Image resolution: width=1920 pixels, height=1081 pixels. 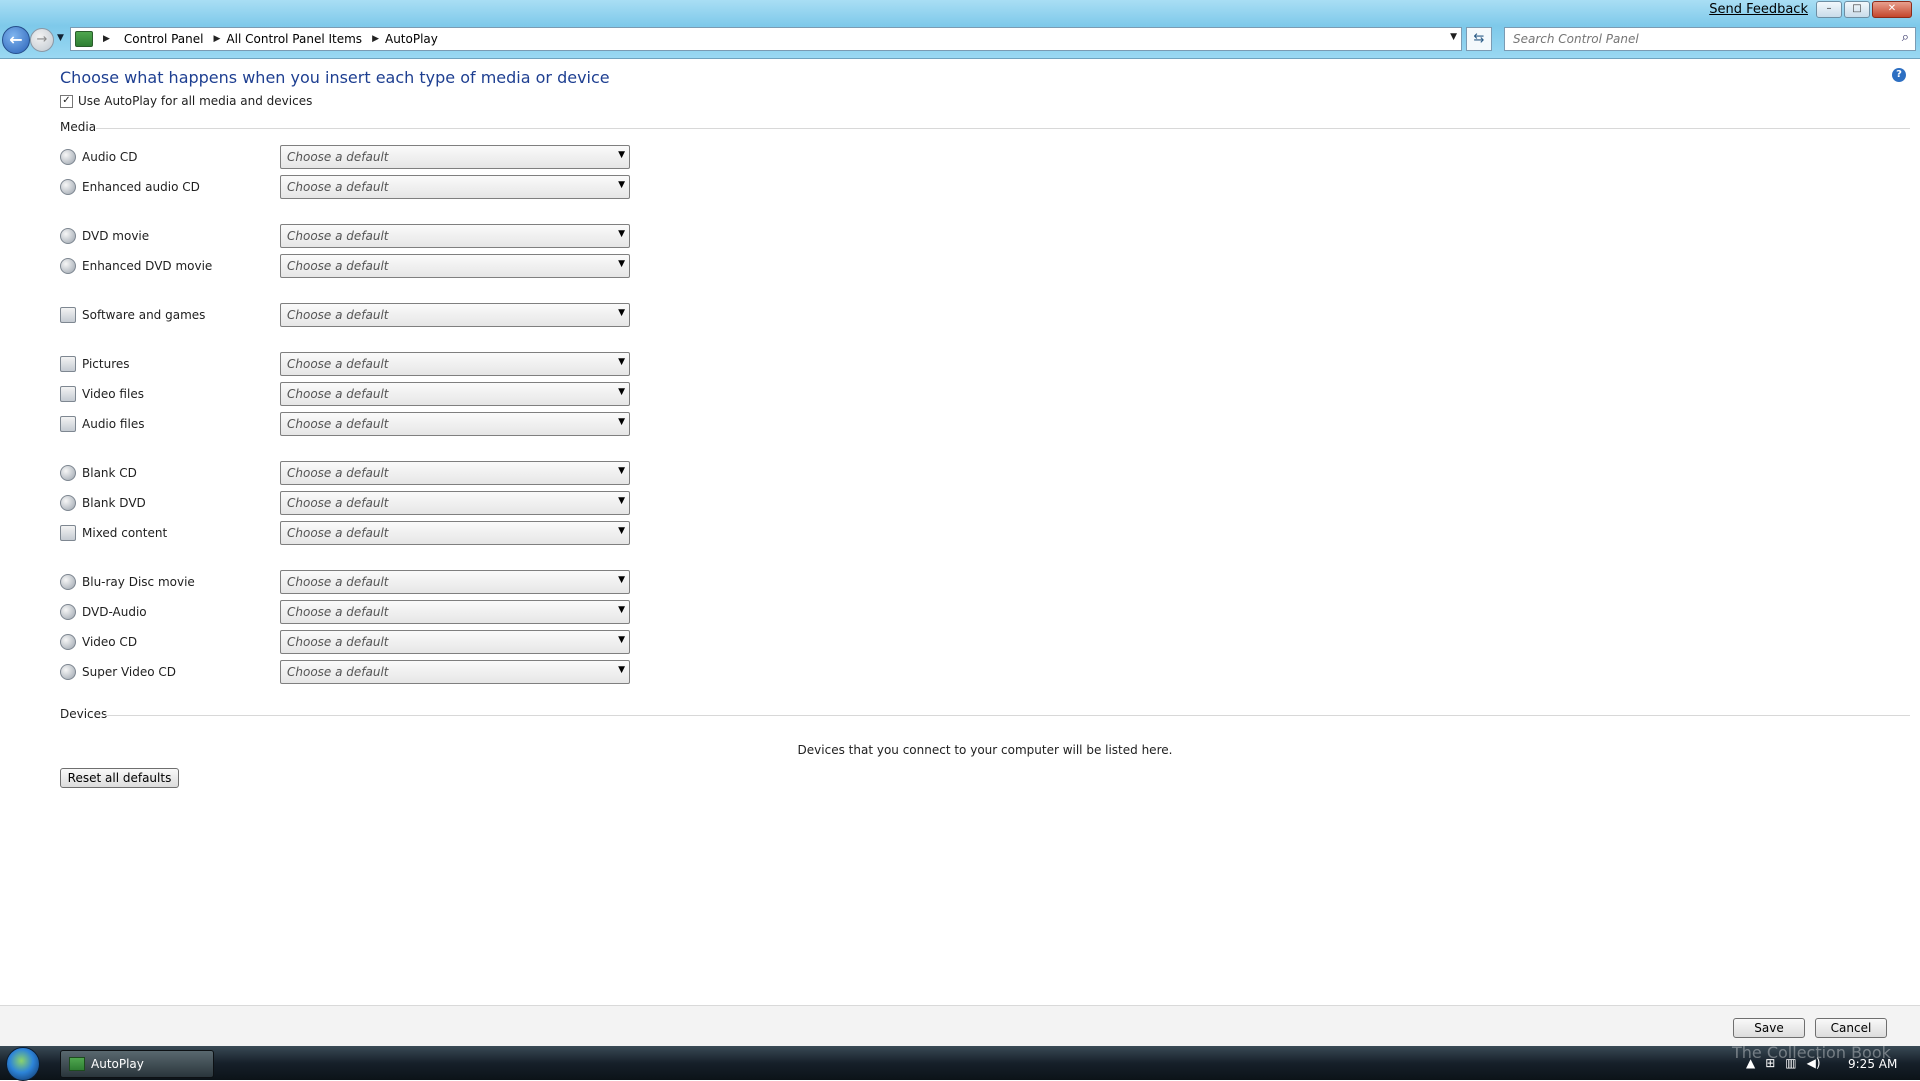 I want to click on search-input, so click(x=1698, y=39).